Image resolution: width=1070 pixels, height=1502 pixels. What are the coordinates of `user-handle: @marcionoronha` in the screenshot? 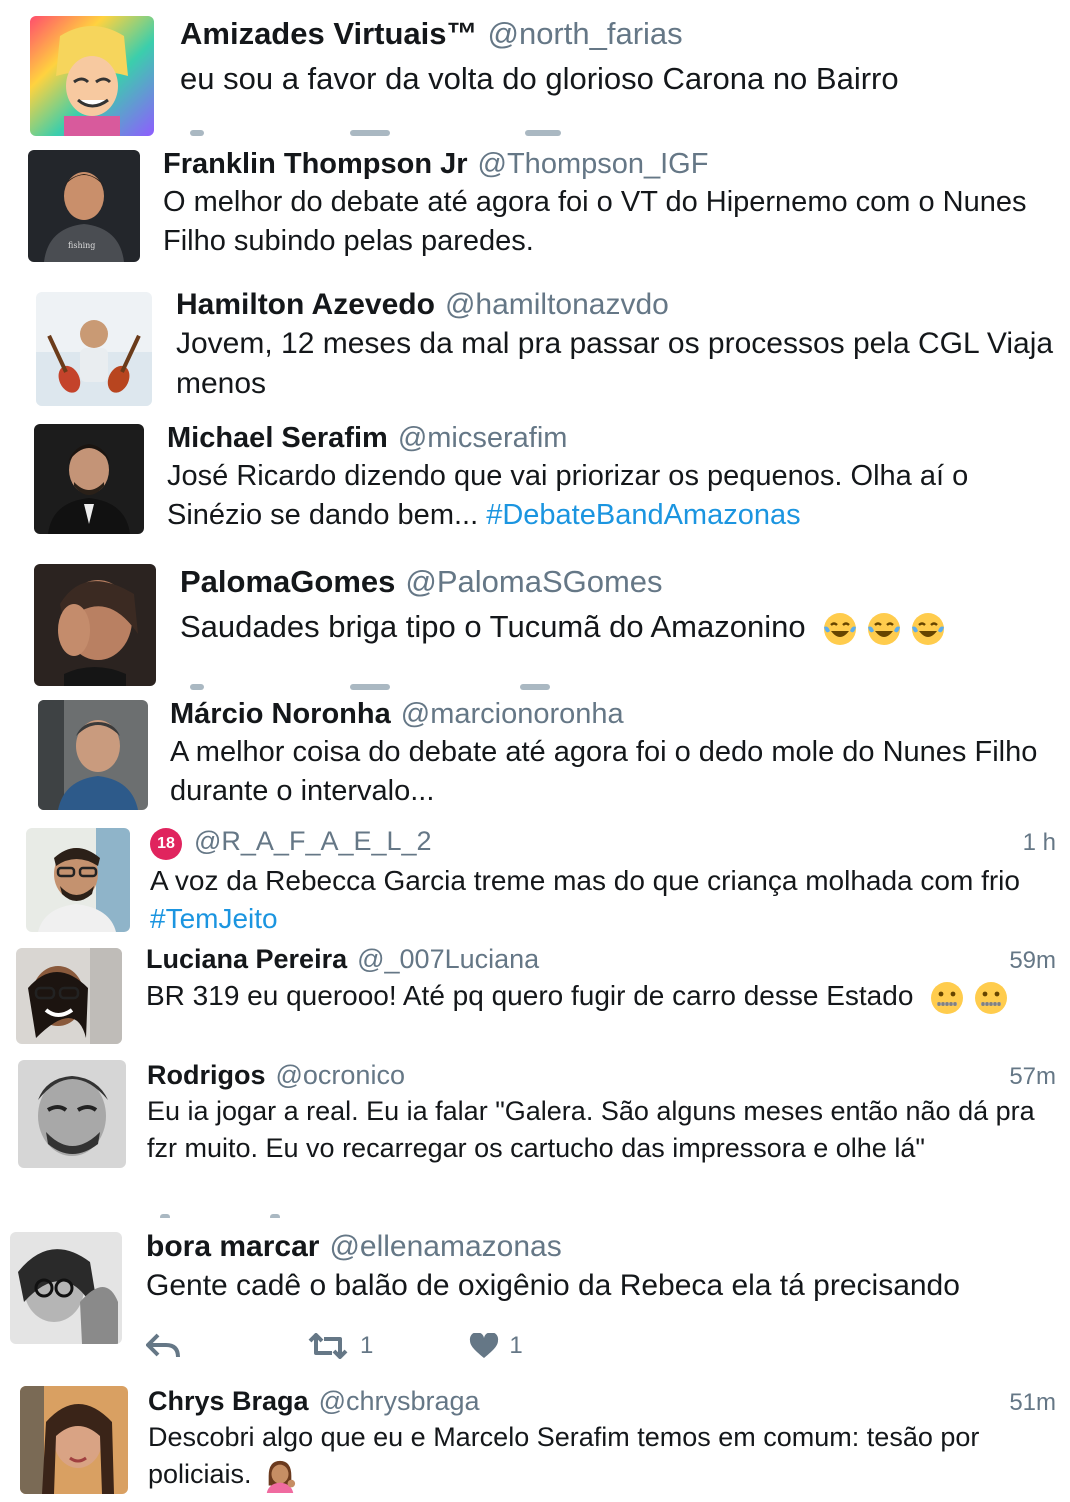 It's located at (512, 714).